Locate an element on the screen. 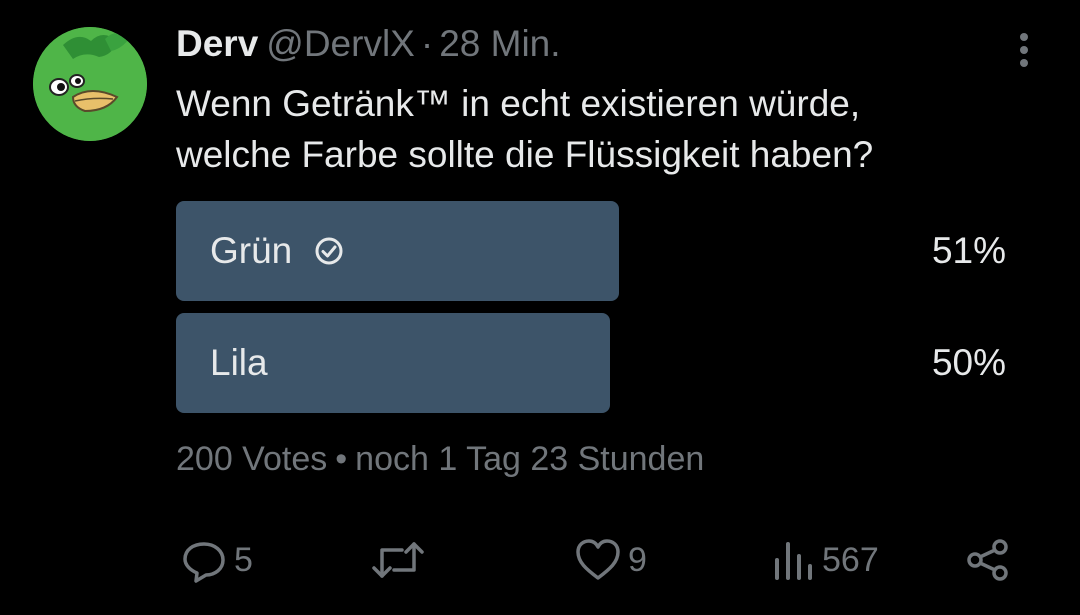  tweet-timestamp: 28 Min. is located at coordinates (499, 43).